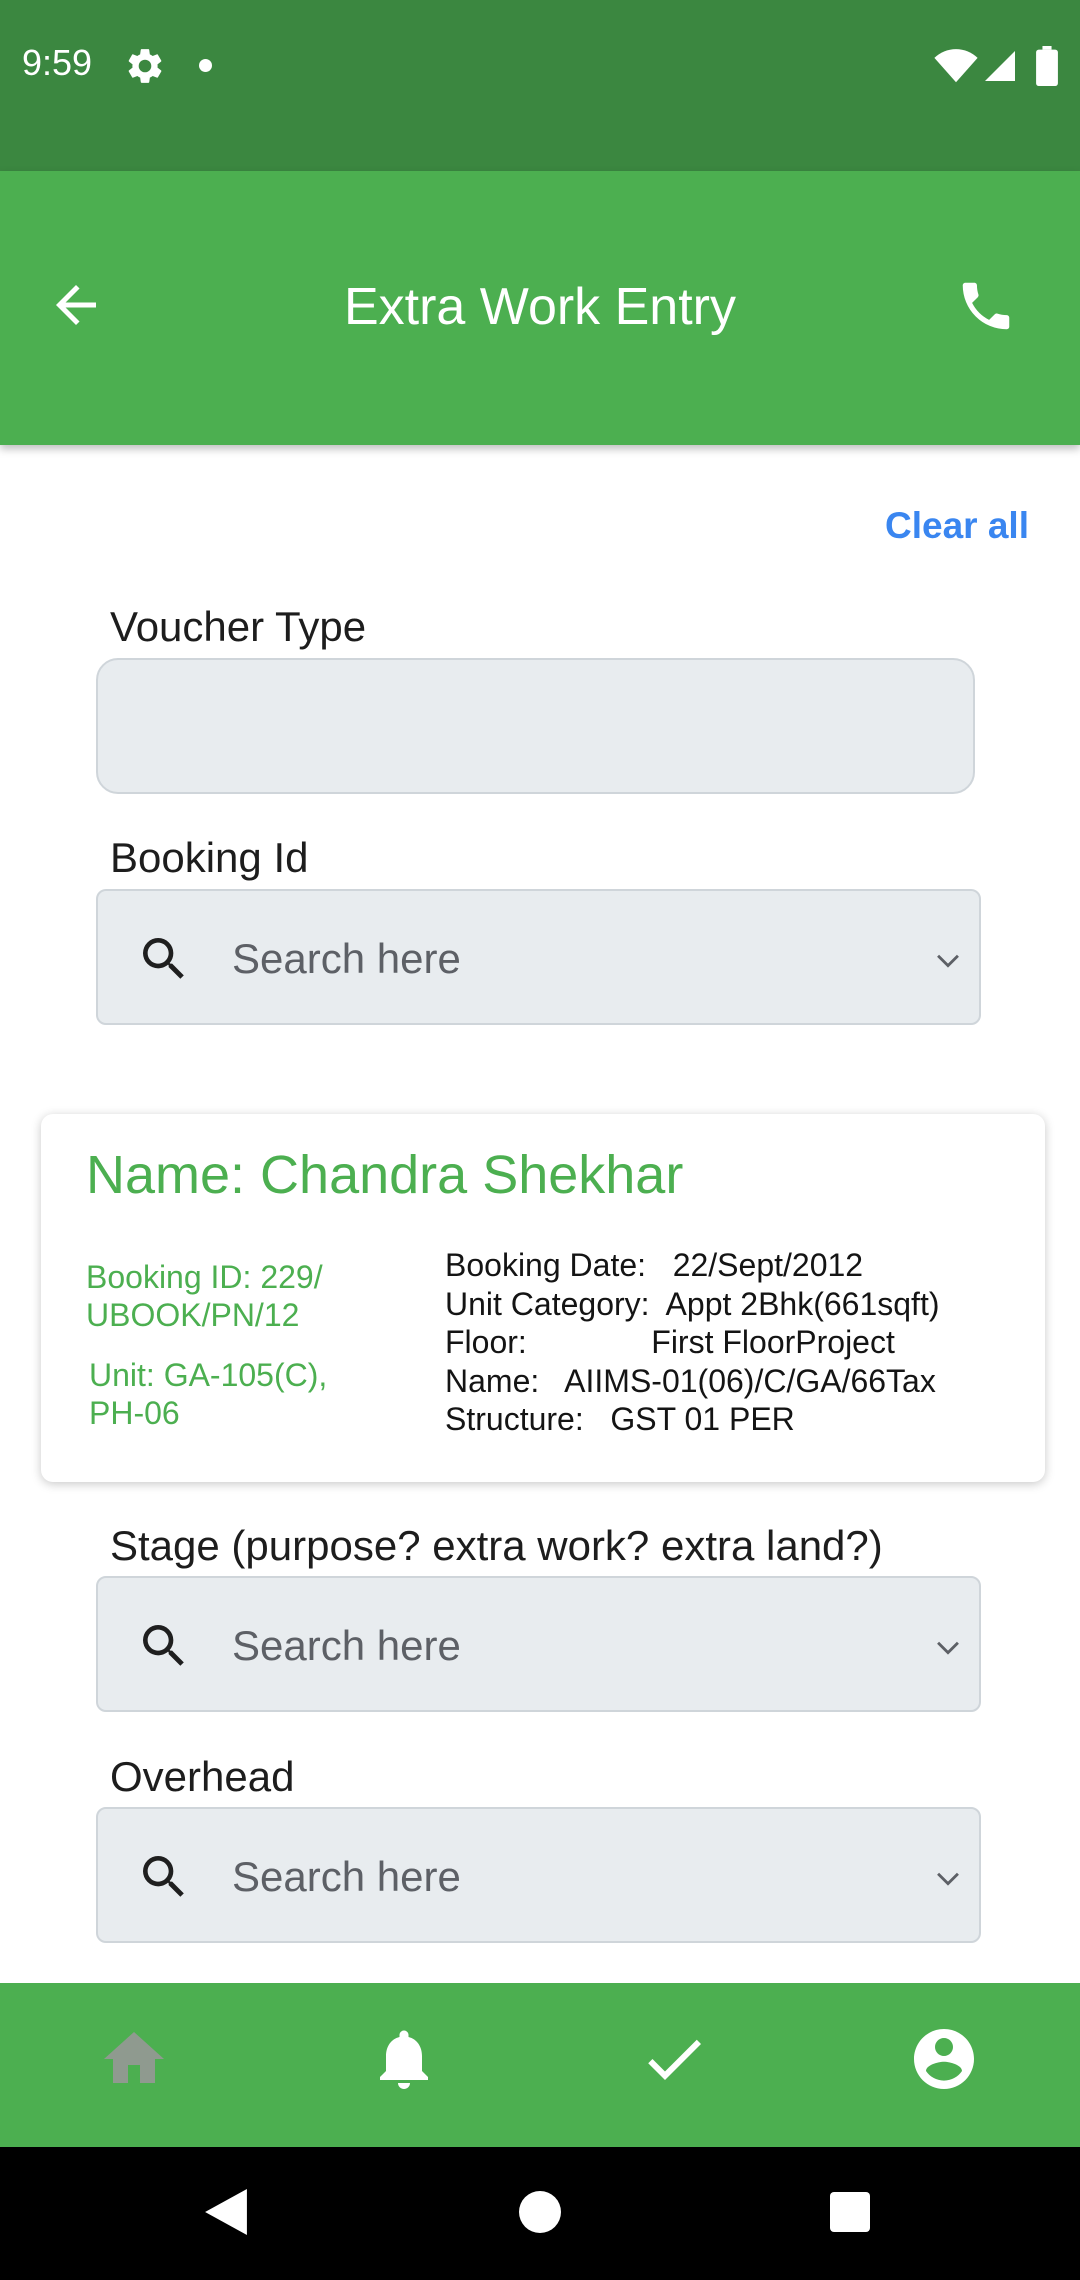 The height and width of the screenshot is (2280, 1080). Describe the element at coordinates (226, 2212) in the screenshot. I see `system-back-icon` at that location.